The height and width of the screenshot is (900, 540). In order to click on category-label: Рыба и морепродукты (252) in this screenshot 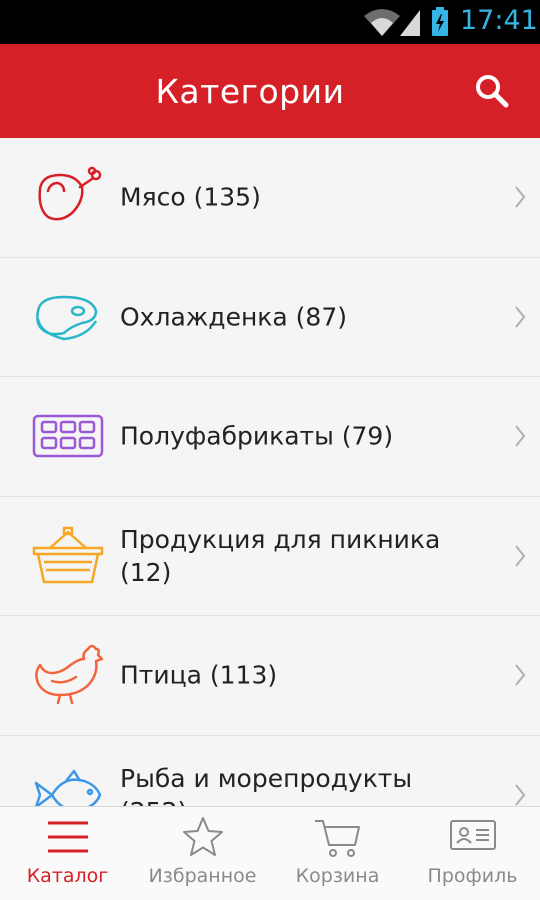, I will do `click(266, 784)`.